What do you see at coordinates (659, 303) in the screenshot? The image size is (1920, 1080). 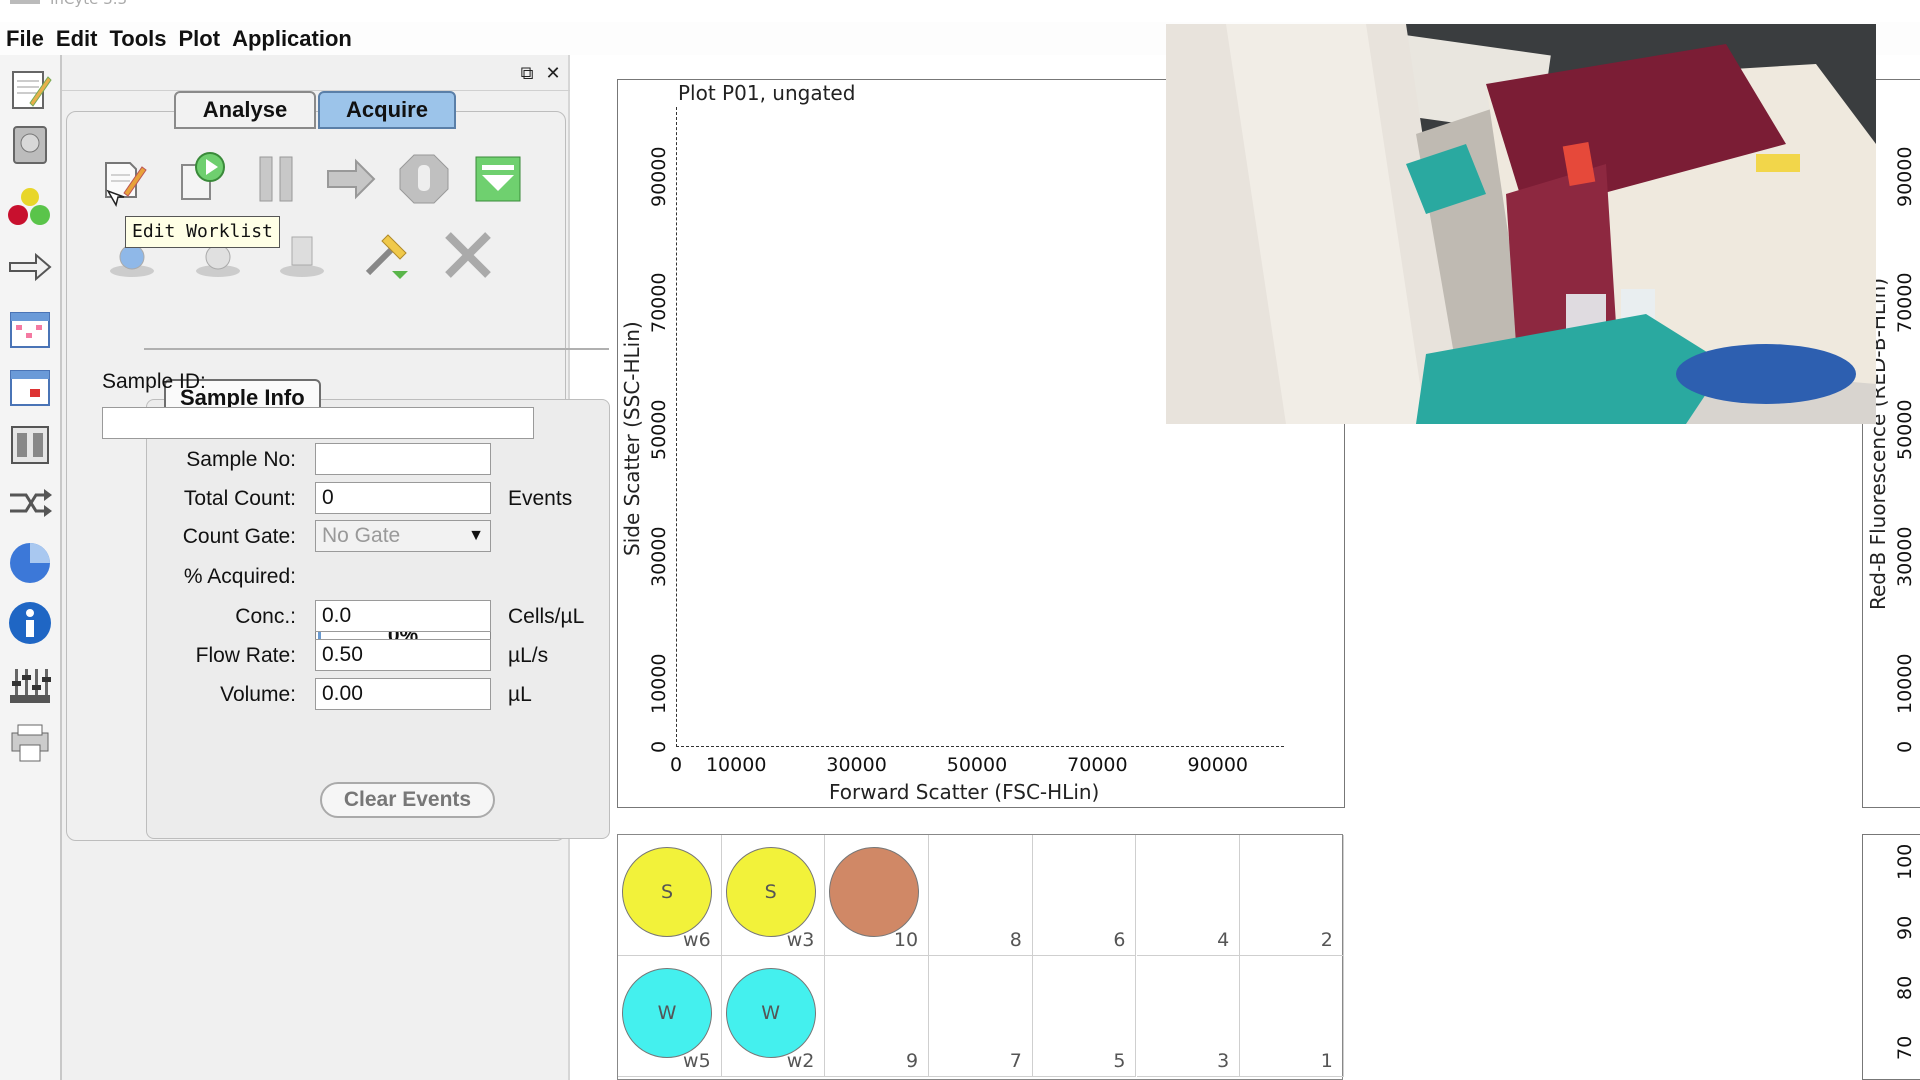 I see `y-tick-label: 70000` at bounding box center [659, 303].